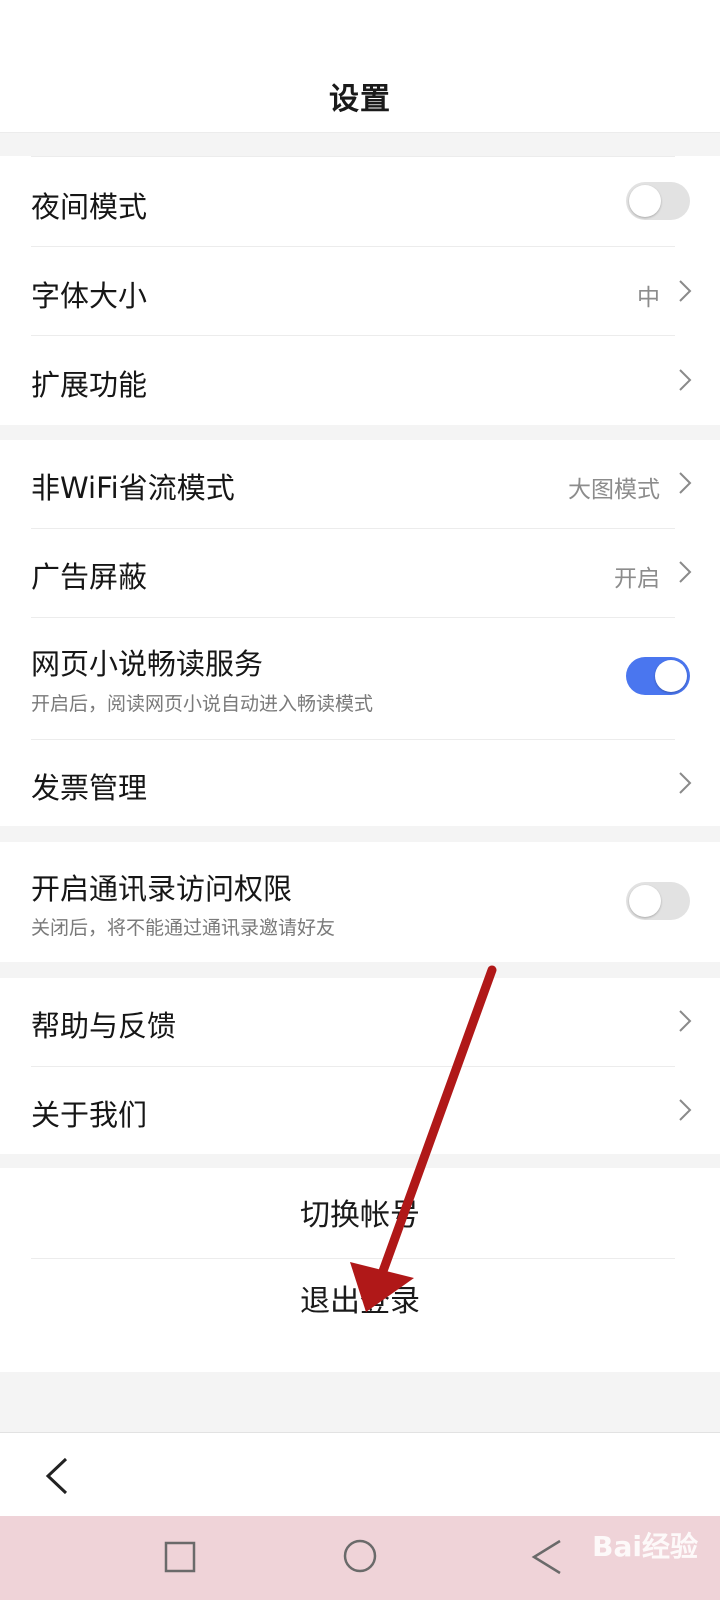  What do you see at coordinates (89, 577) in the screenshot?
I see `setting-label: 广告屏蔽` at bounding box center [89, 577].